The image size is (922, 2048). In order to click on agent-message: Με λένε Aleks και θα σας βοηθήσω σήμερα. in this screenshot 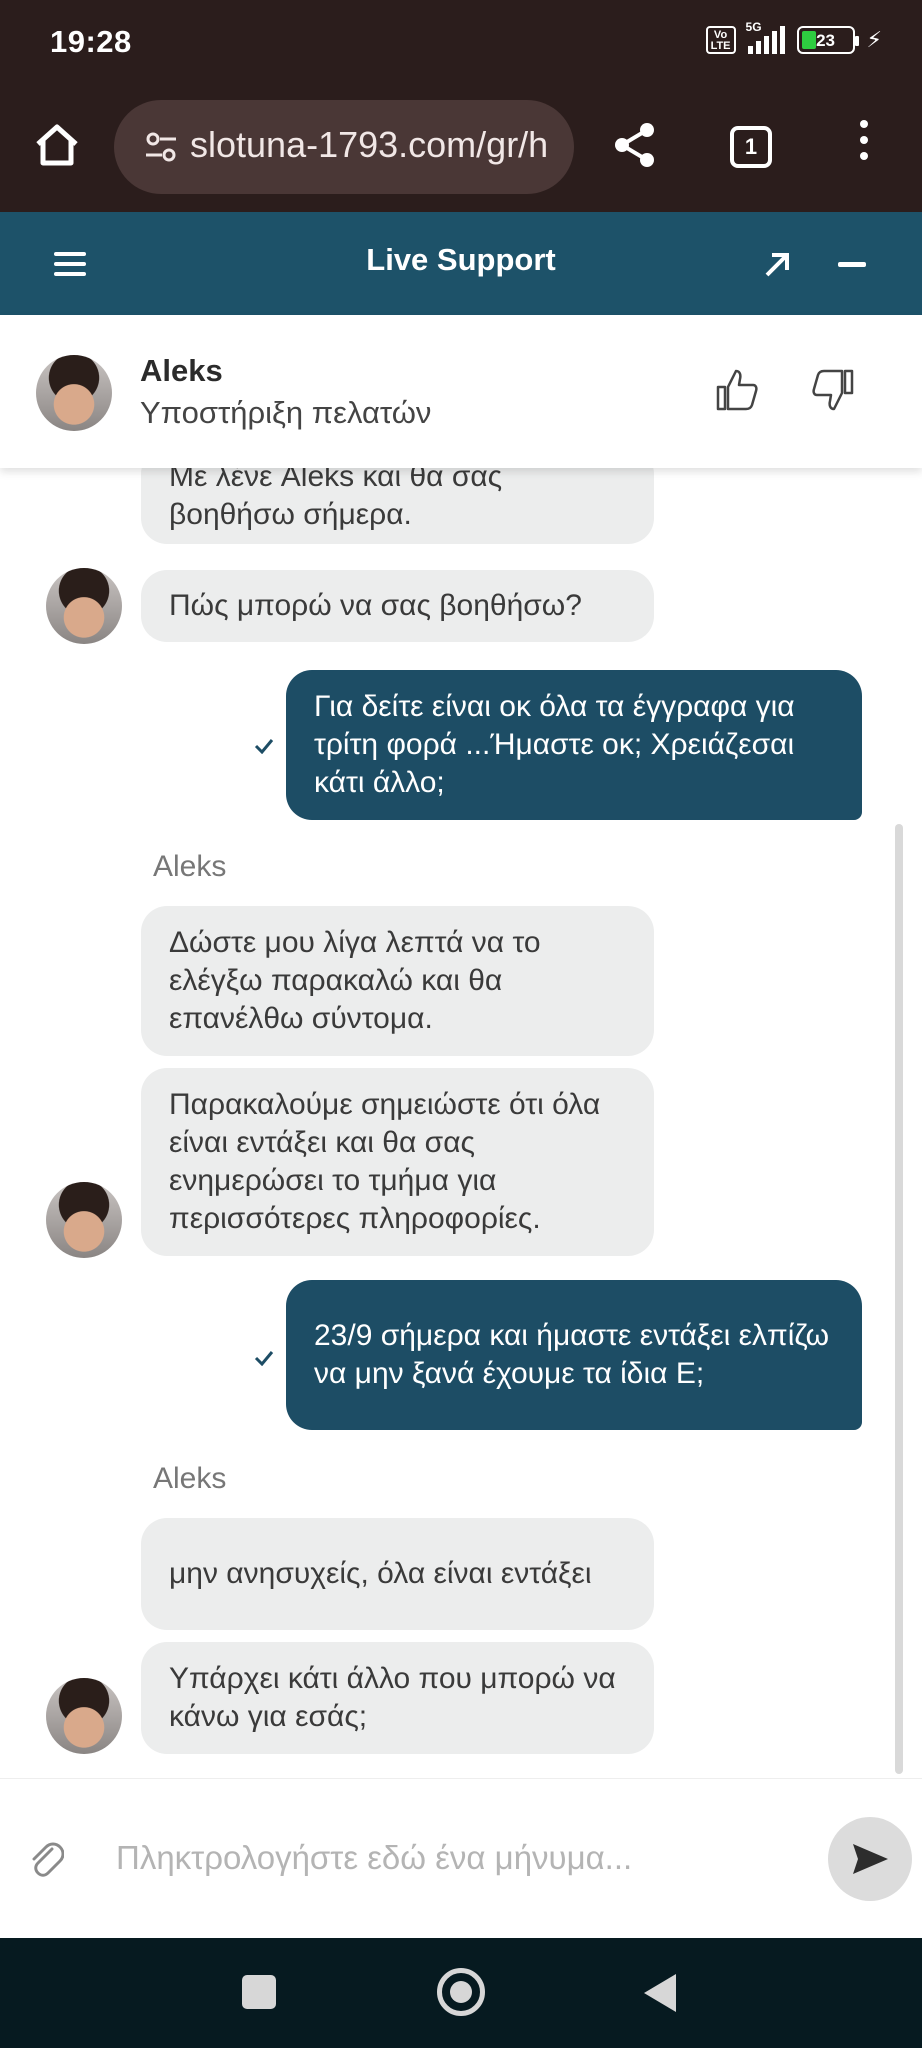, I will do `click(397, 506)`.